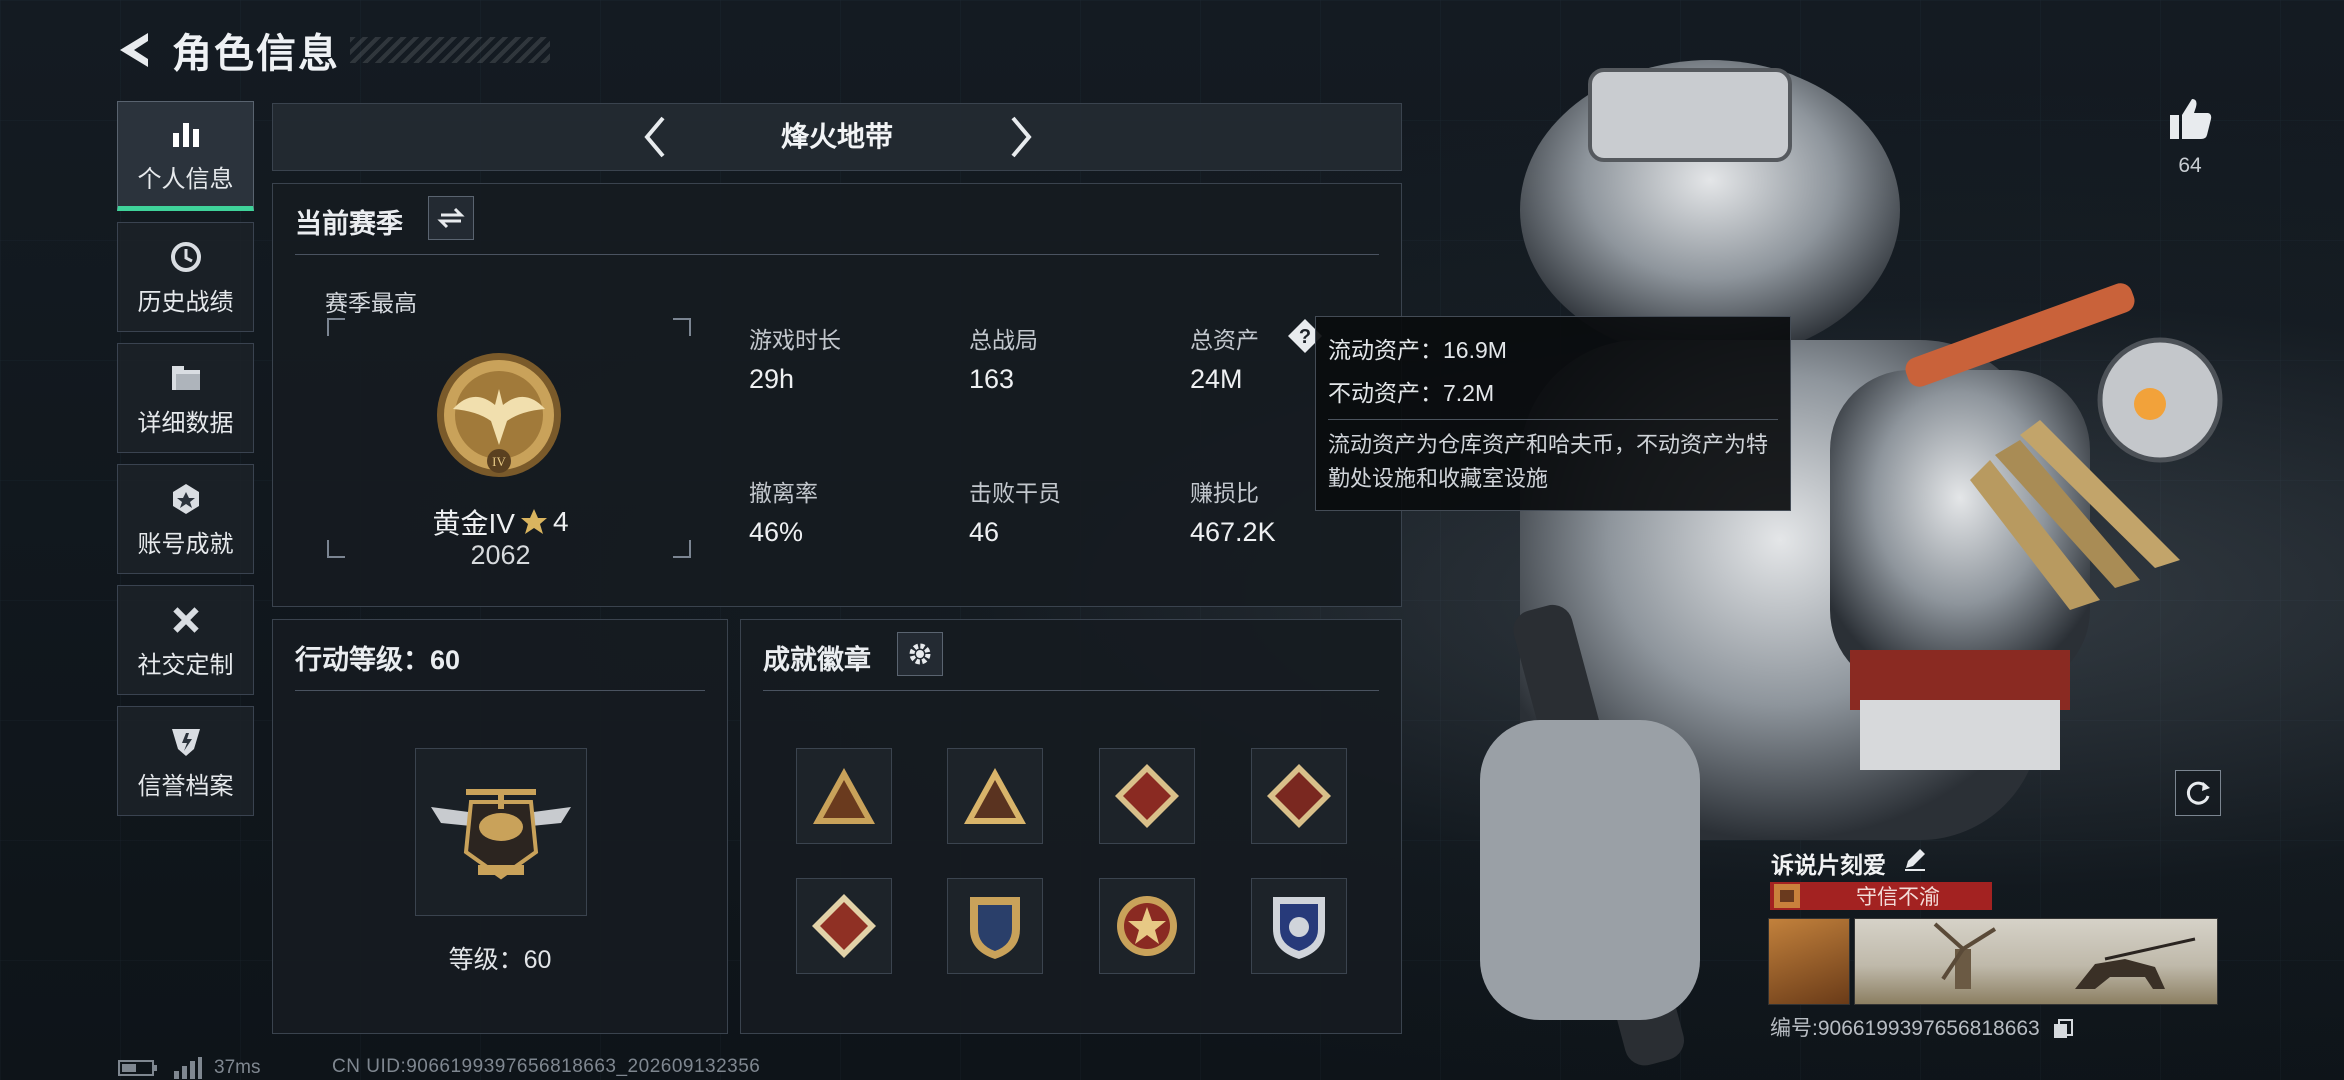 The image size is (2344, 1080). Describe the element at coordinates (185, 302) in the screenshot. I see `sidebar-item-label: 历史战绩` at that location.